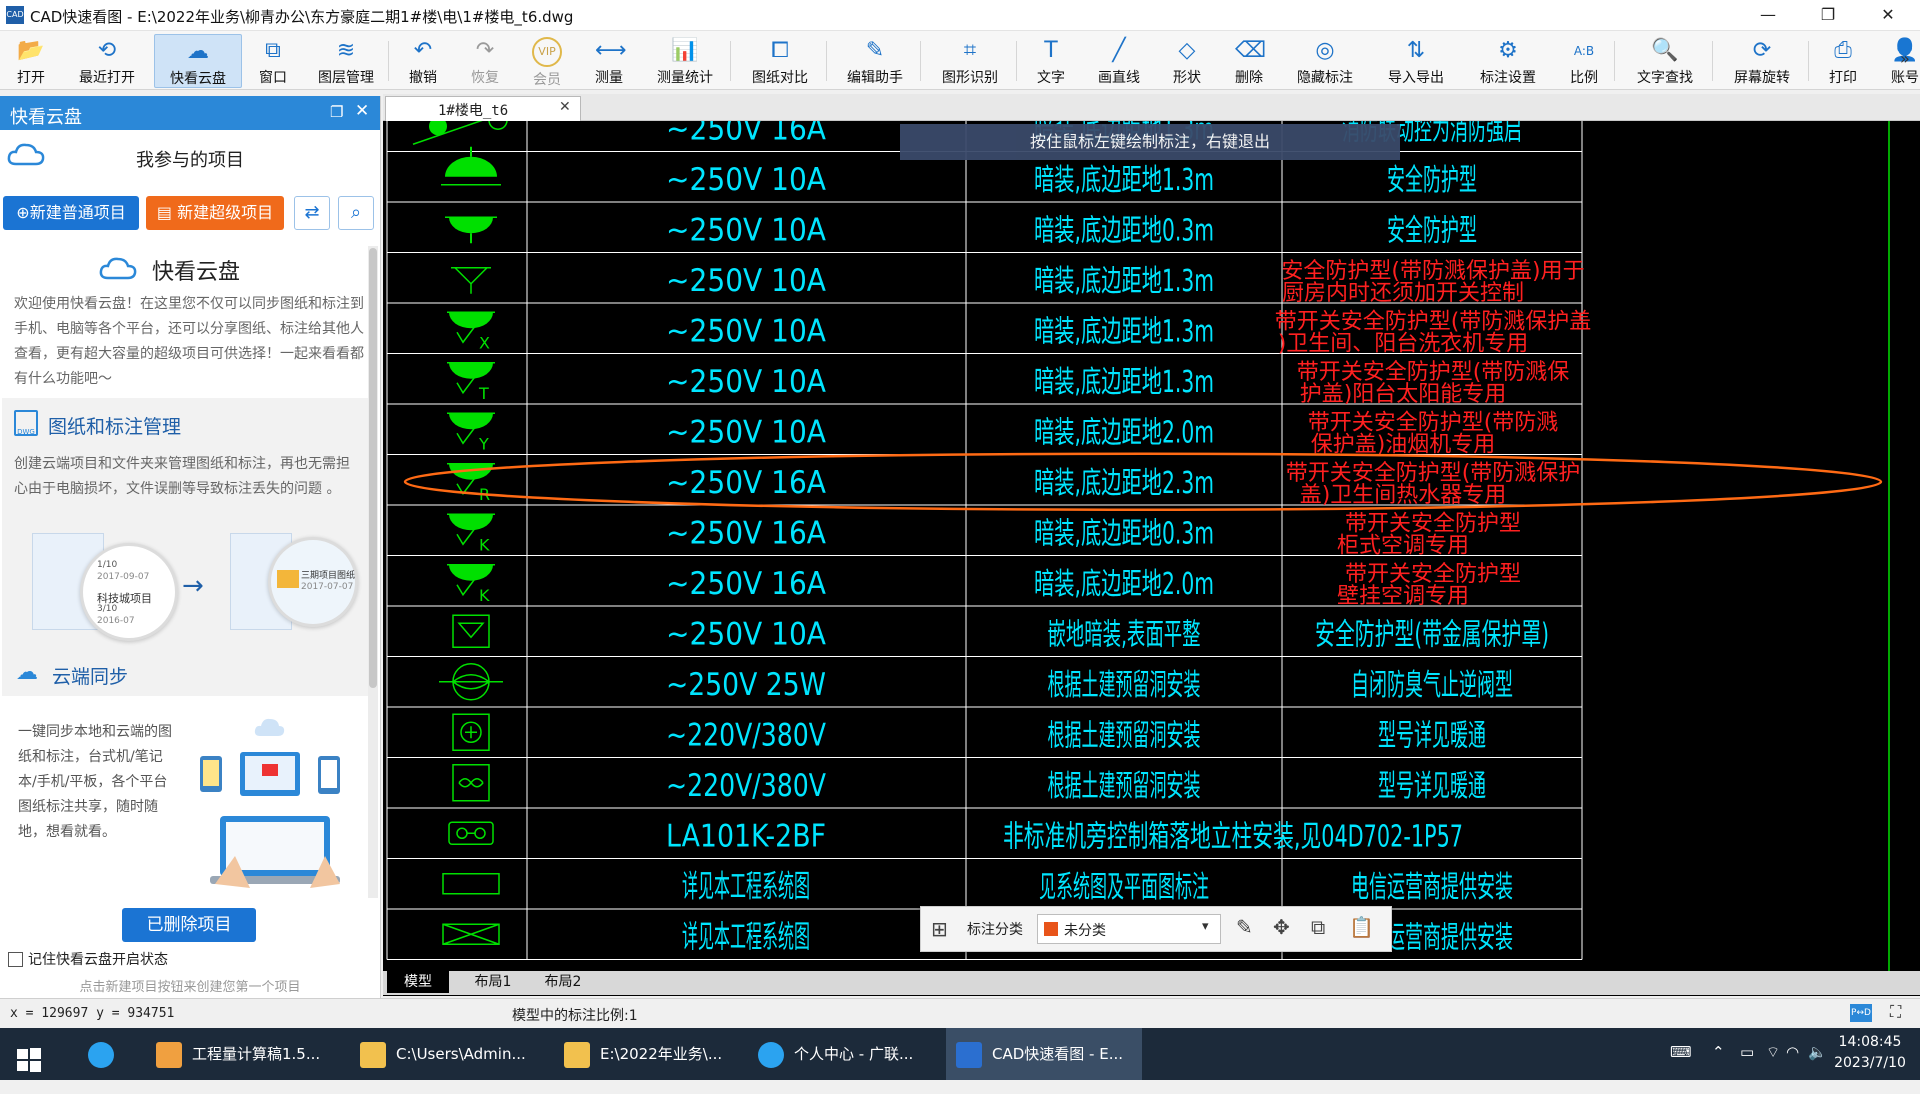  I want to click on taskbar-item-ie, so click(102, 1054).